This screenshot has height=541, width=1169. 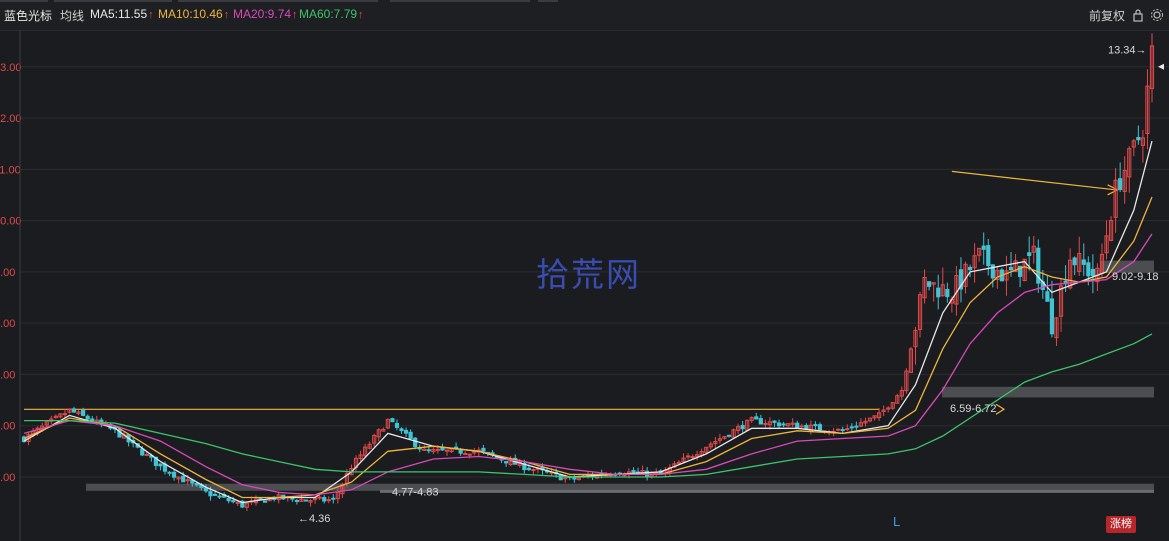 I want to click on watermark: 拾荒网, so click(x=588, y=274).